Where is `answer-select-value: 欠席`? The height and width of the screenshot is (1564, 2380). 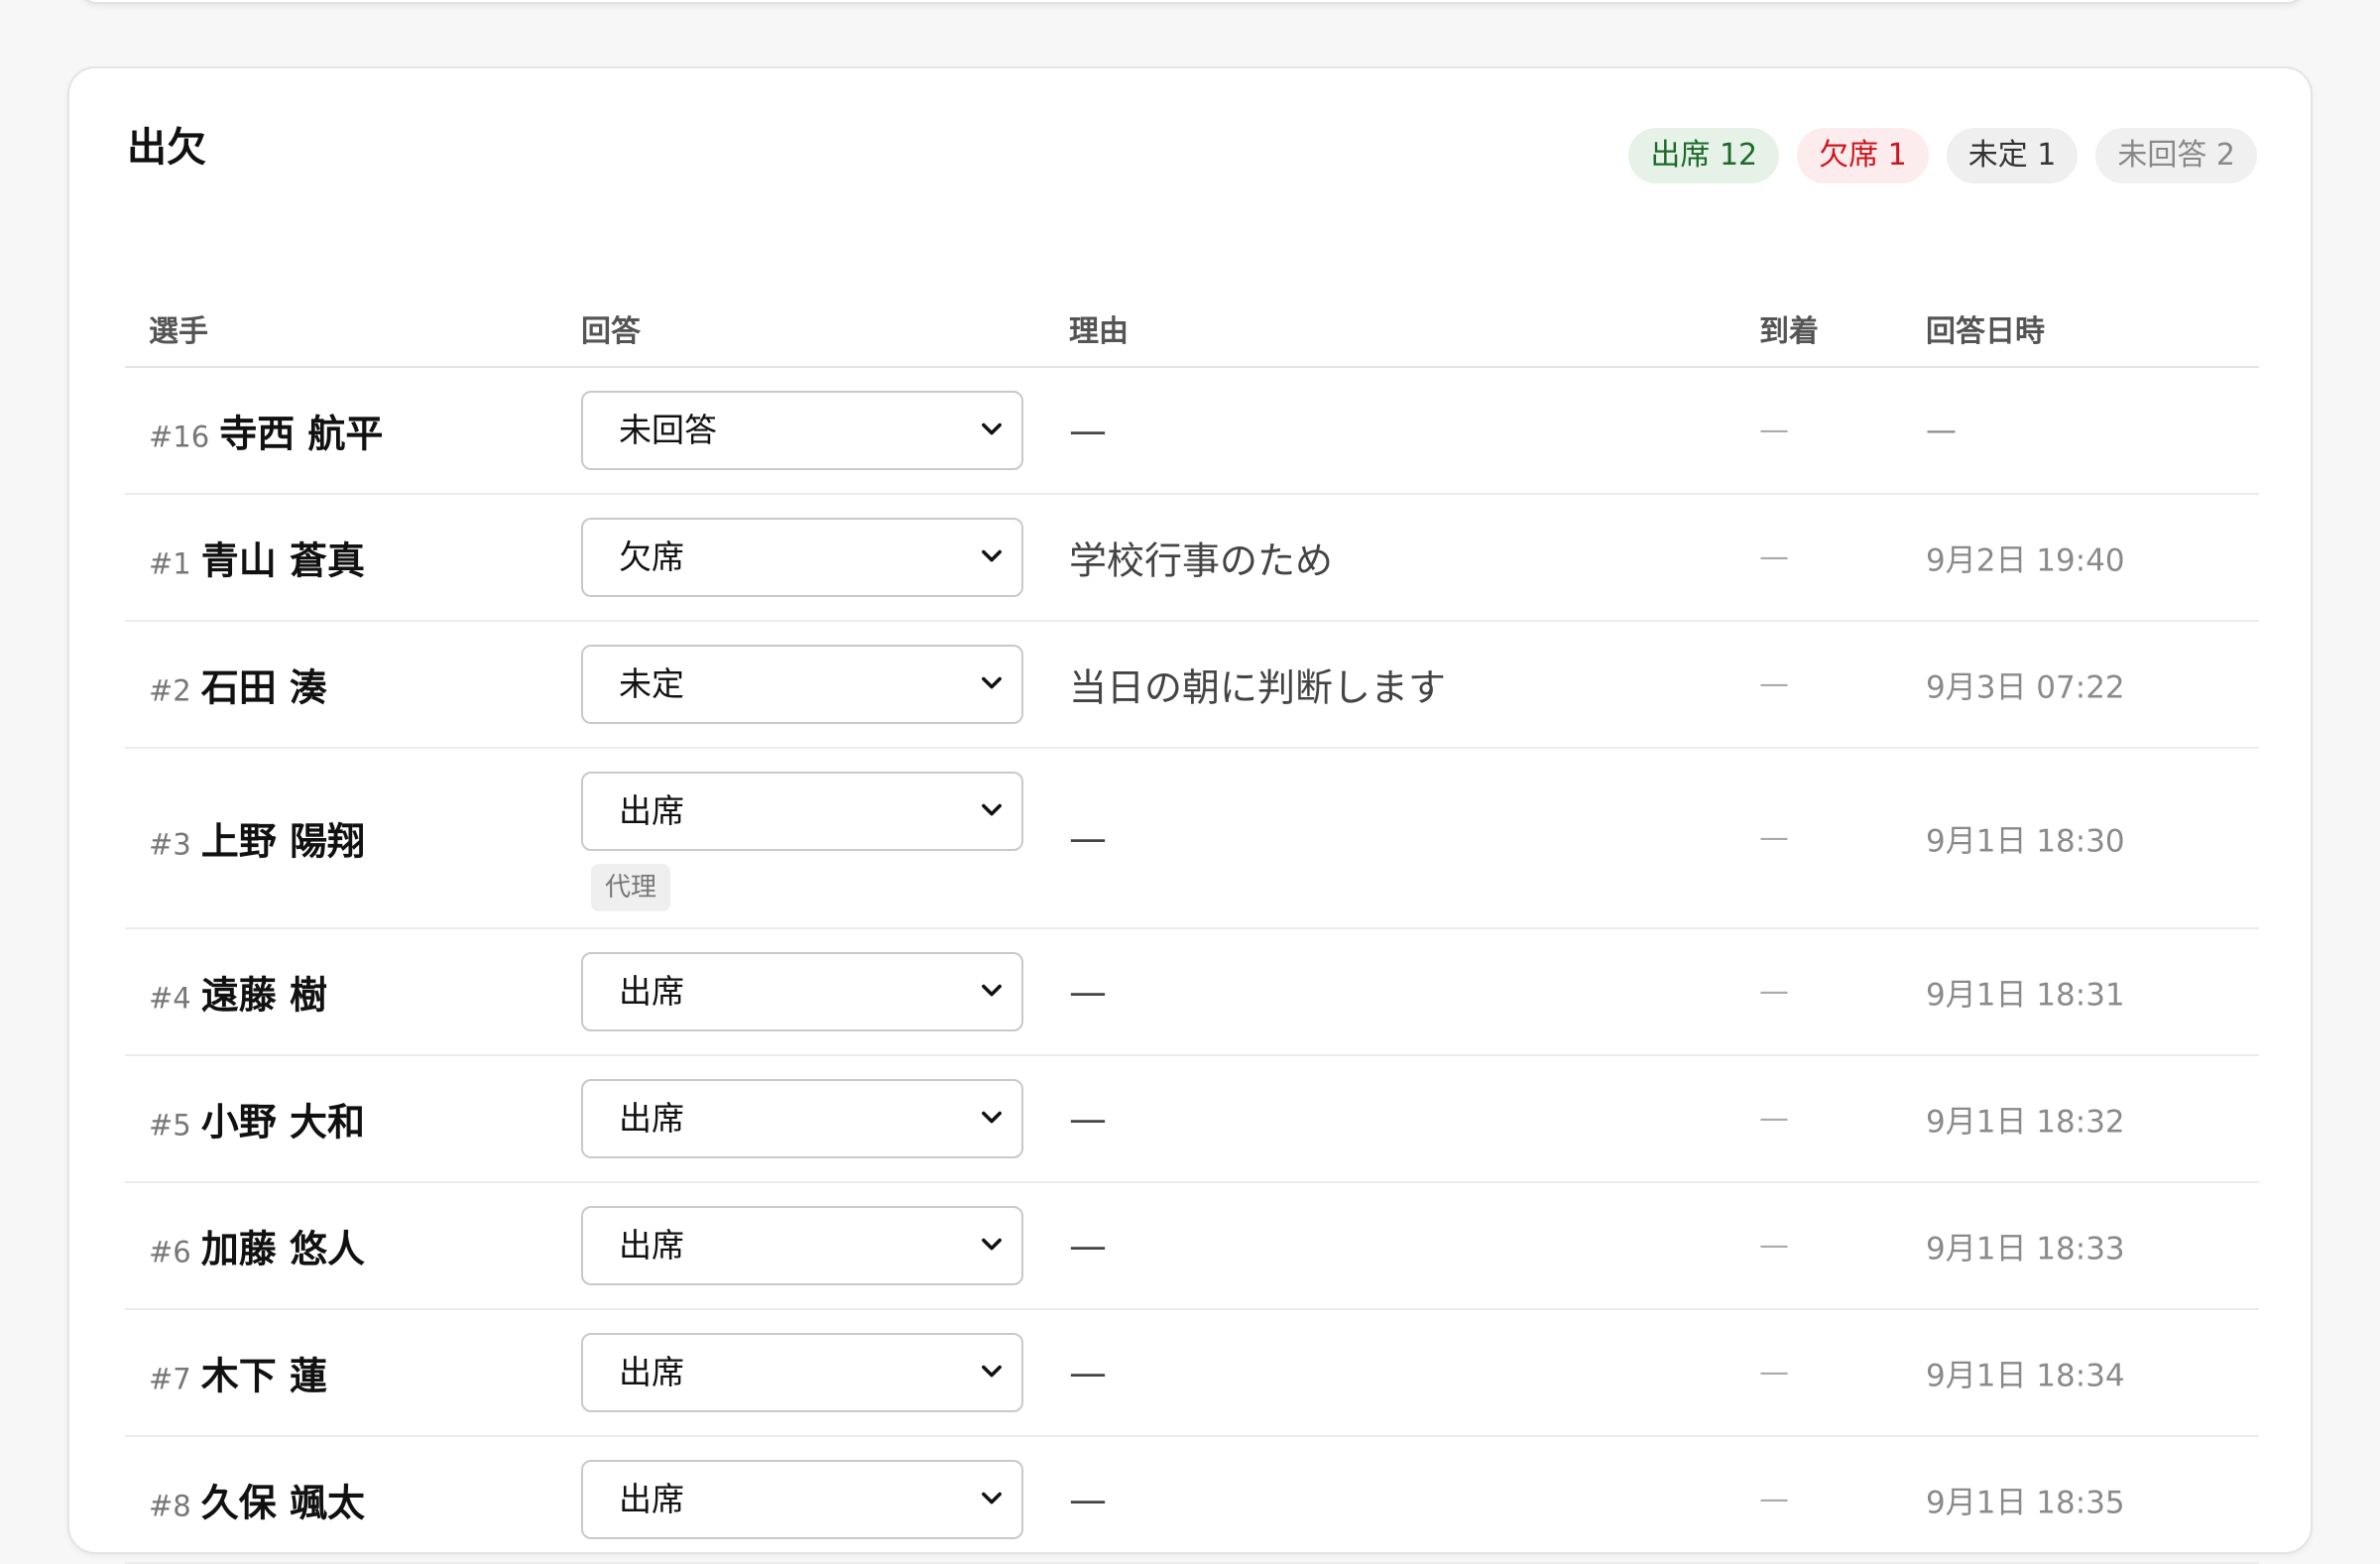 answer-select-value: 欠席 is located at coordinates (651, 557).